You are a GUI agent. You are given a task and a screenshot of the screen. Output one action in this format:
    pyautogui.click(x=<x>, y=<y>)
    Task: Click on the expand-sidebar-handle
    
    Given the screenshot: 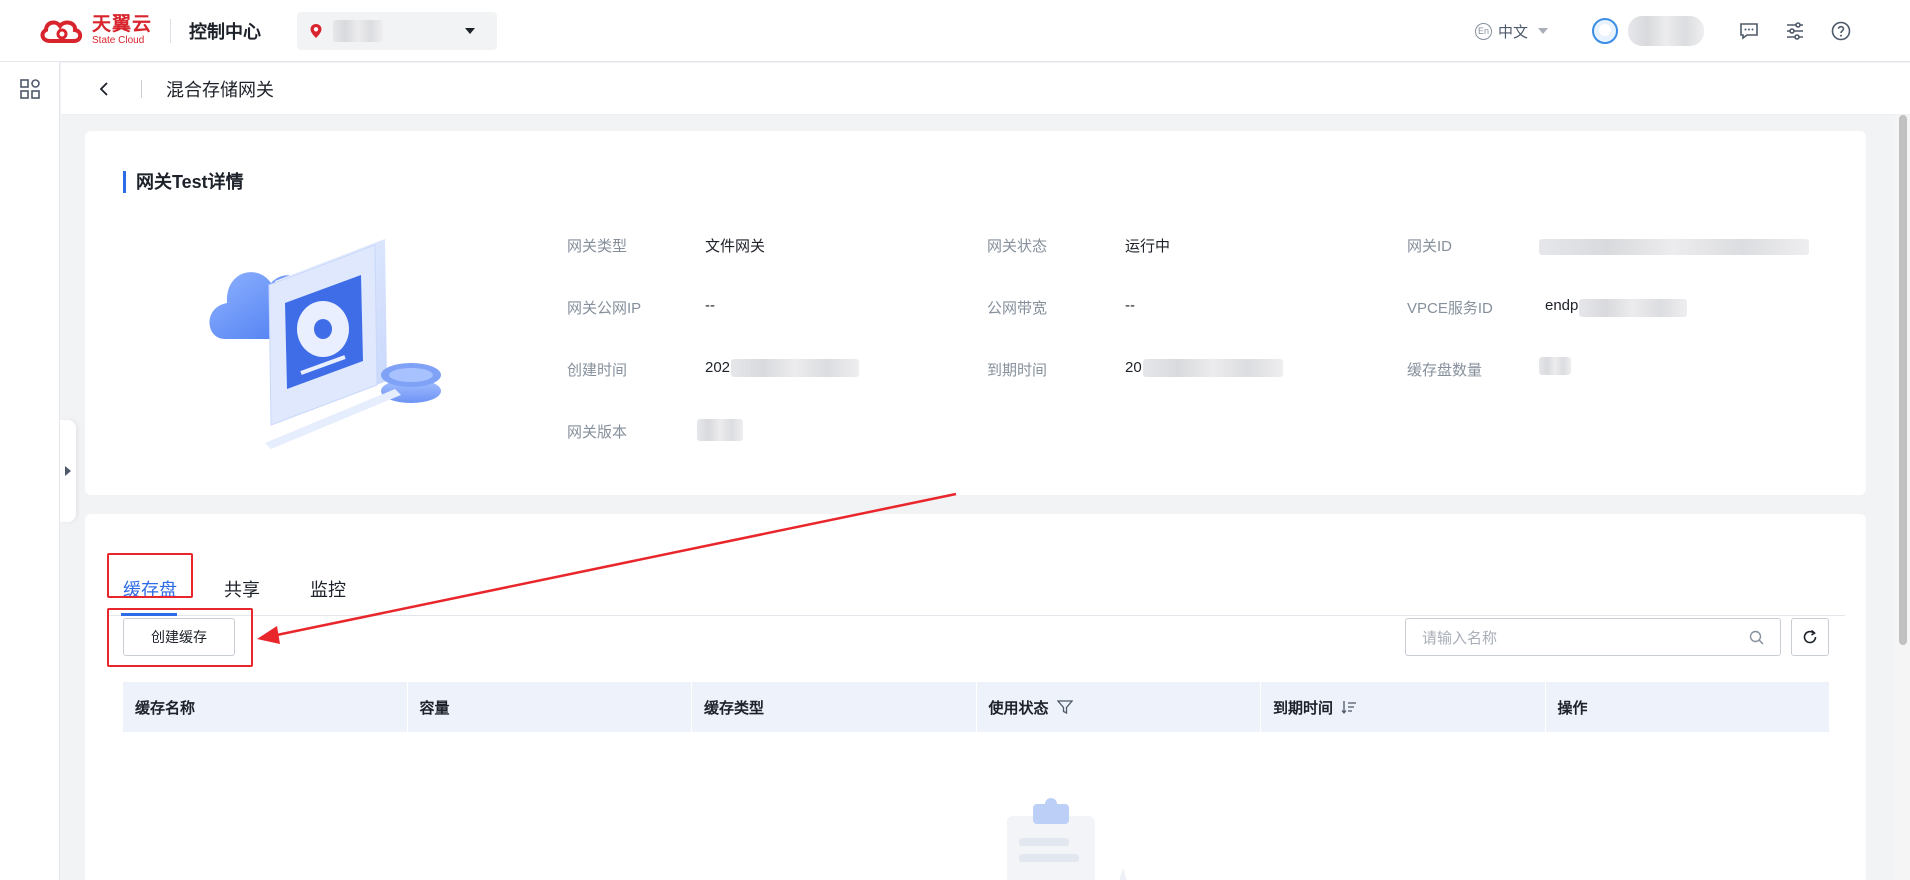 What is the action you would take?
    pyautogui.click(x=68, y=471)
    